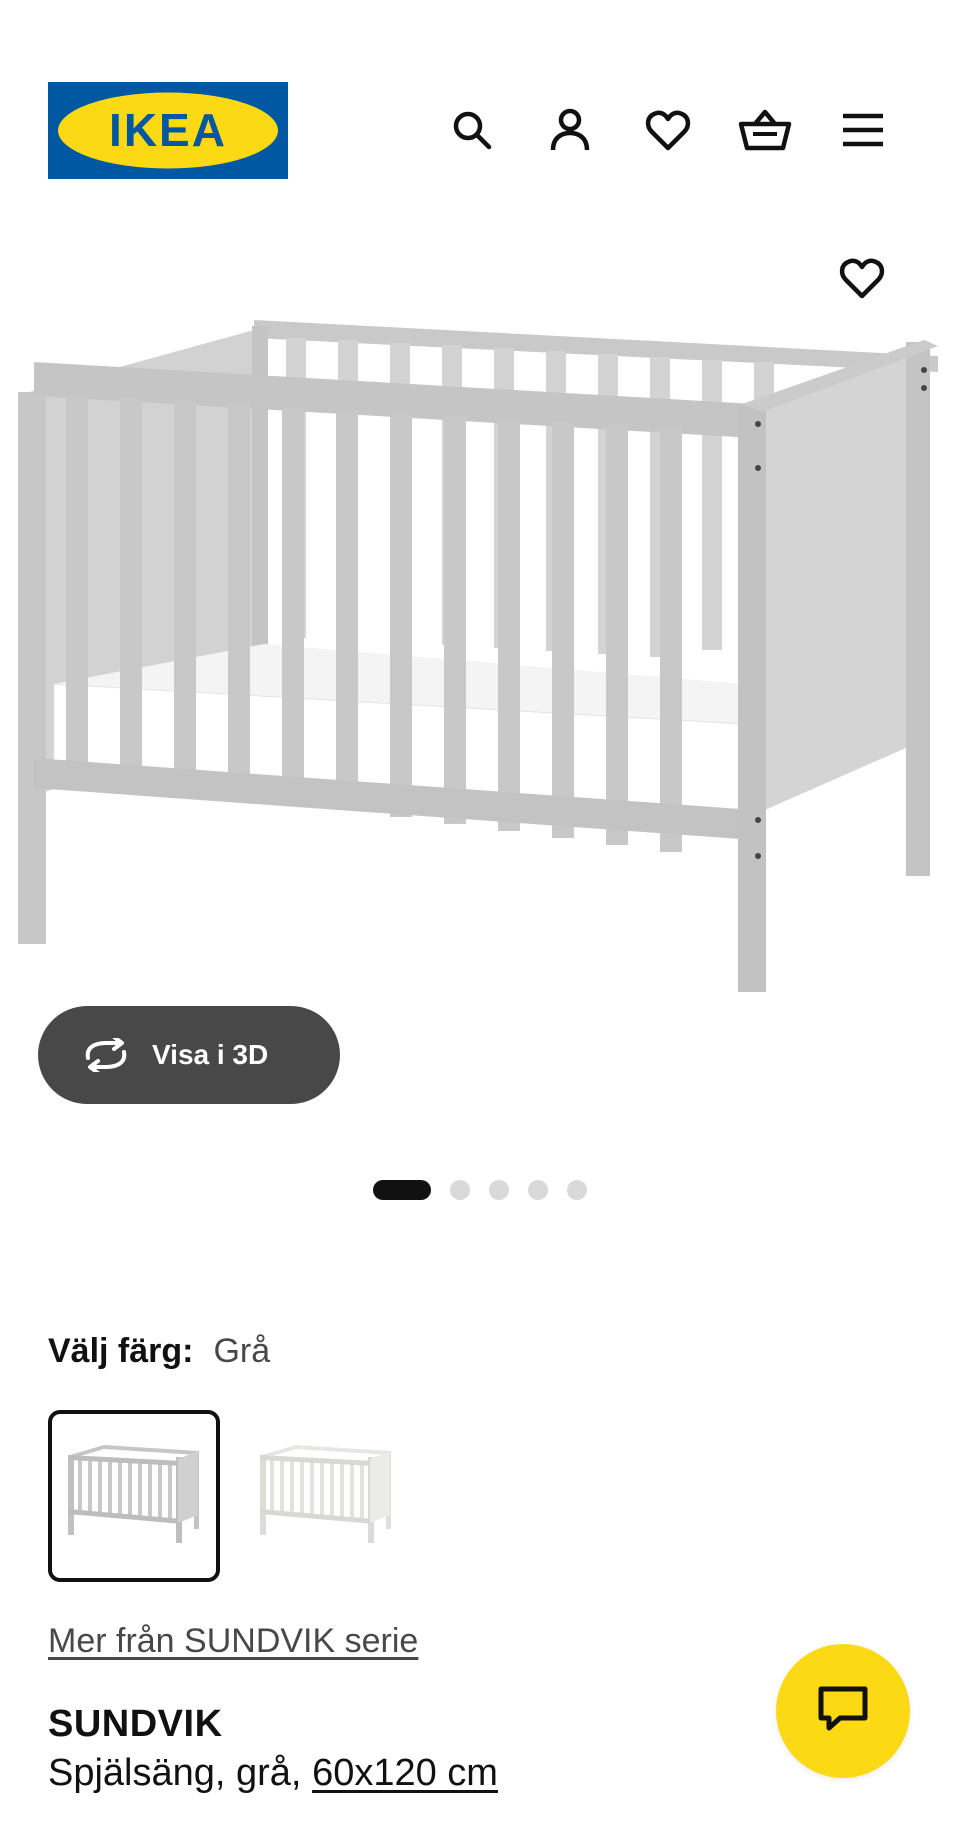 This screenshot has height=1841, width=960. What do you see at coordinates (862, 278) in the screenshot?
I see `favorite-product-heart-icon` at bounding box center [862, 278].